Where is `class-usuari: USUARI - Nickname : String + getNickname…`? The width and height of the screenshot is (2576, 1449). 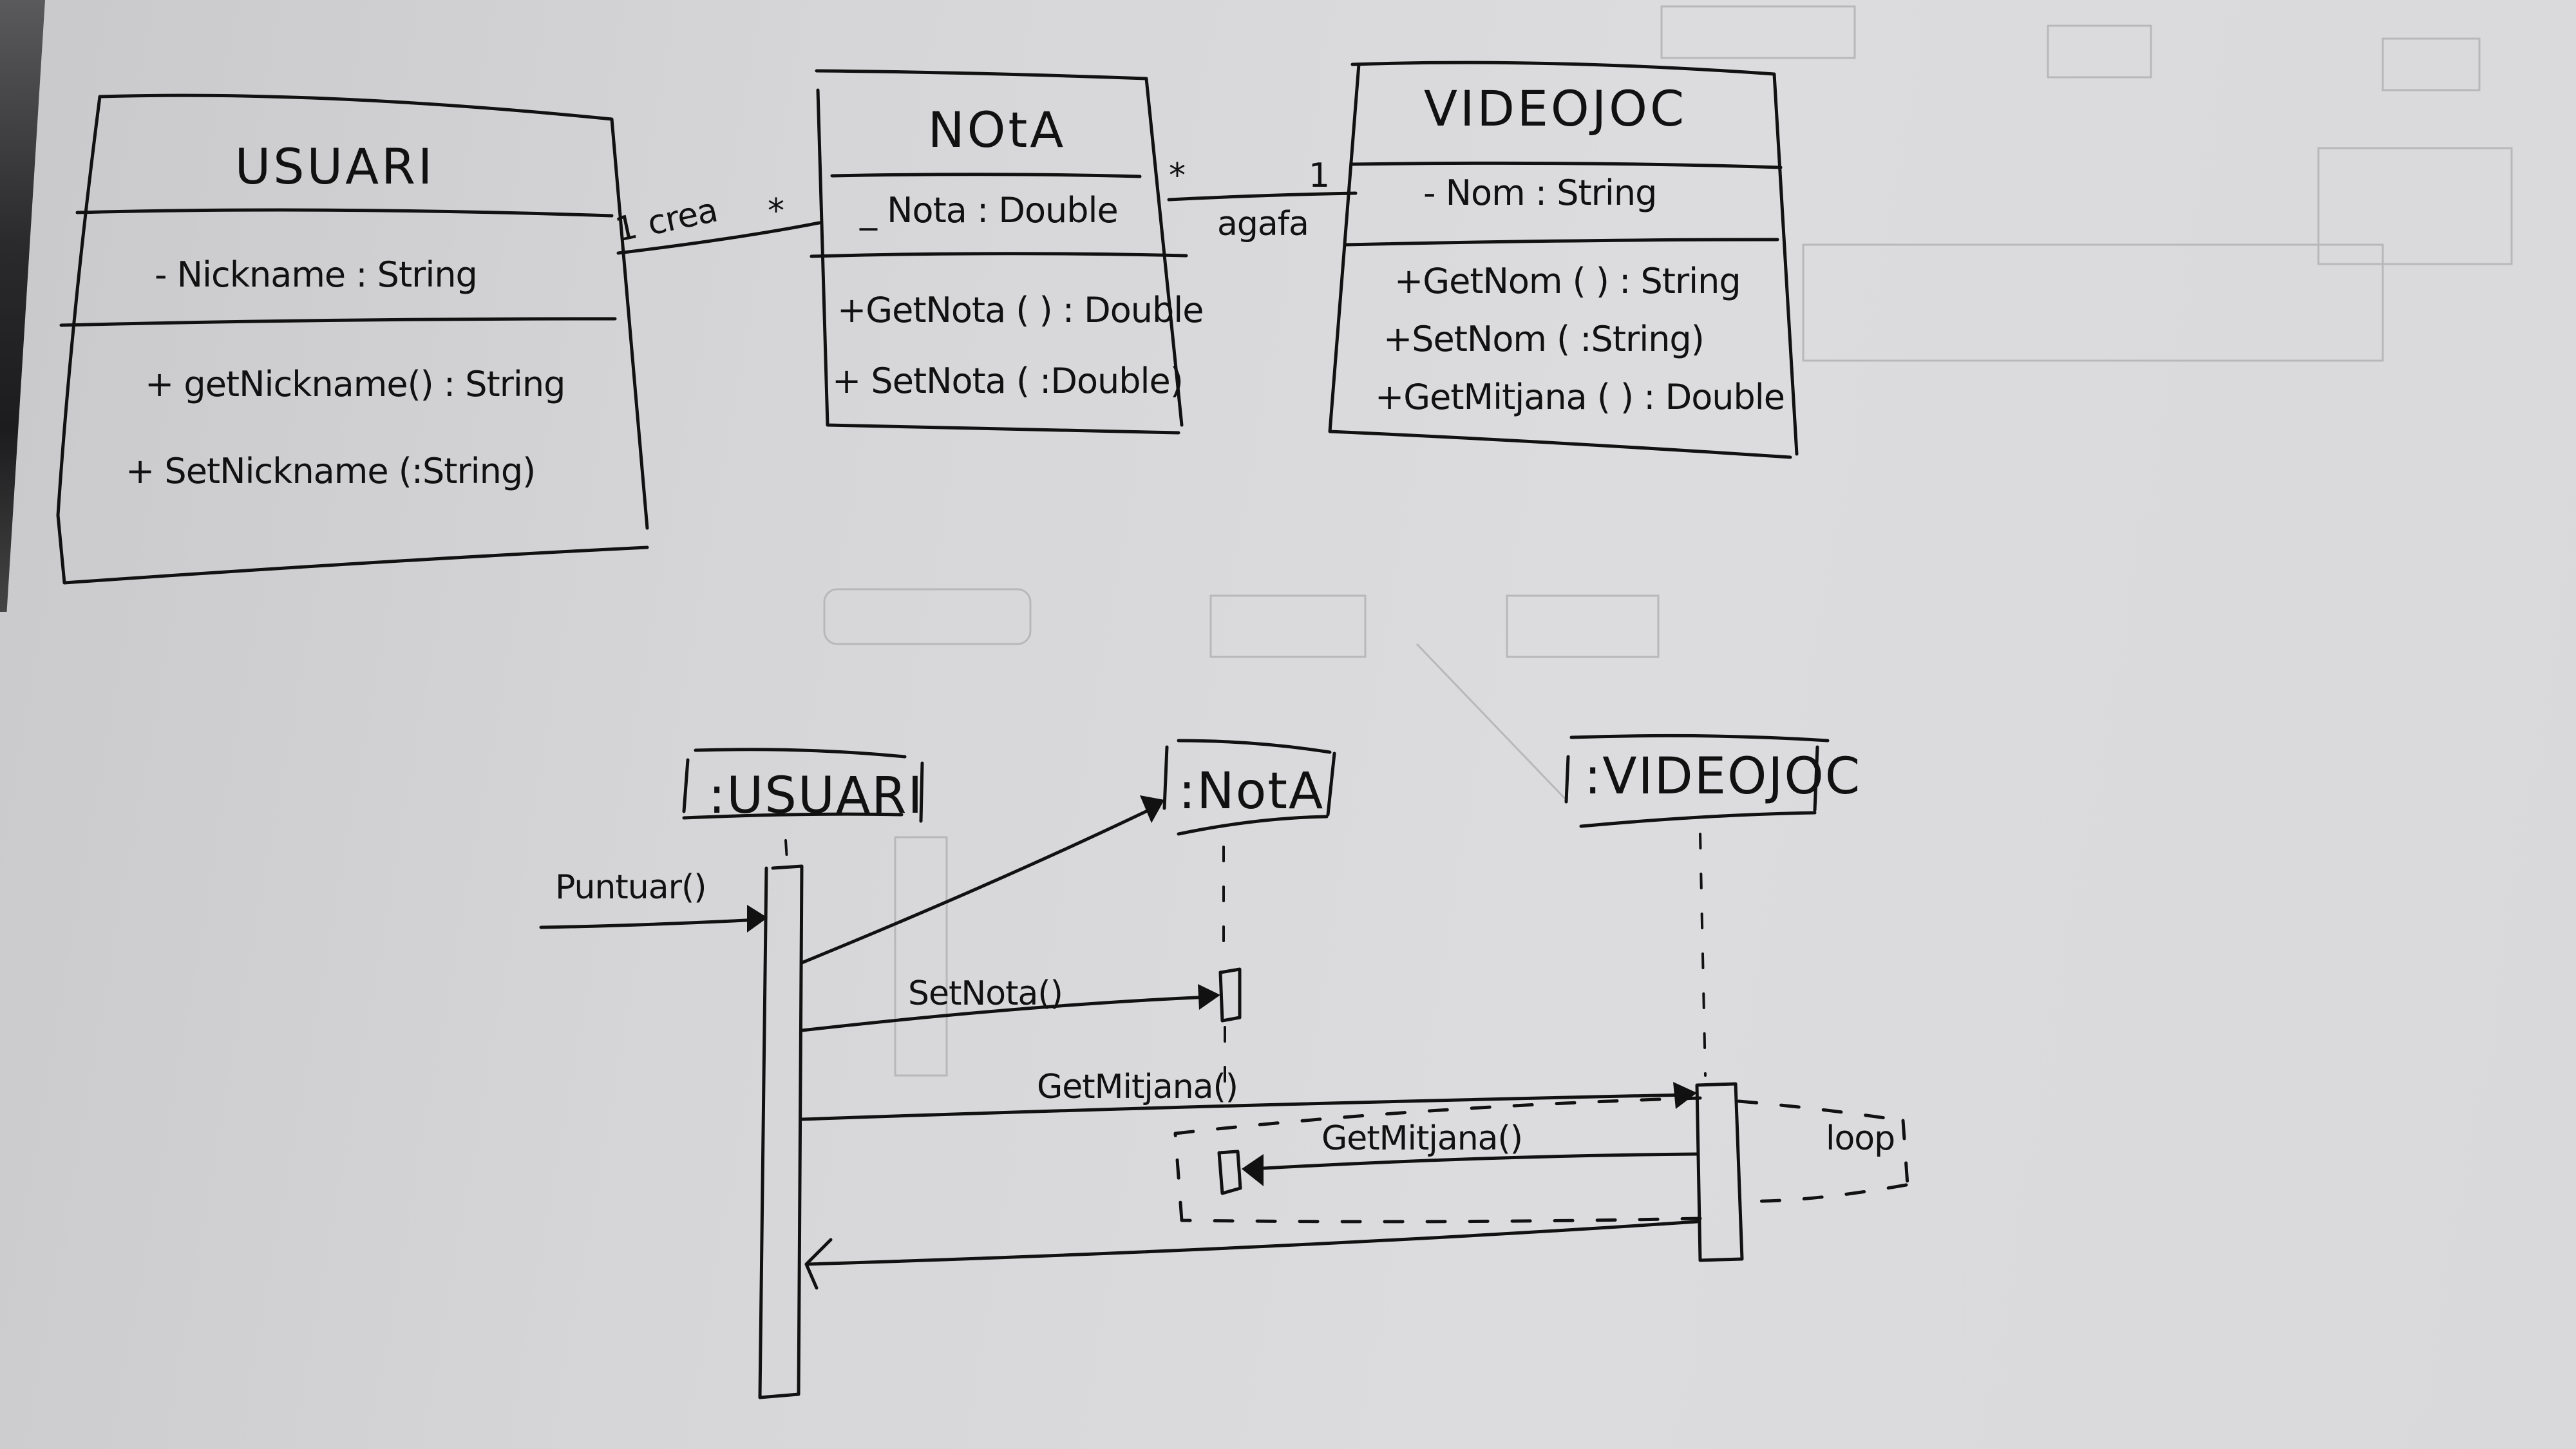
class-usuari: USUARI - Nickname : String + getNickname… is located at coordinates (352, 339).